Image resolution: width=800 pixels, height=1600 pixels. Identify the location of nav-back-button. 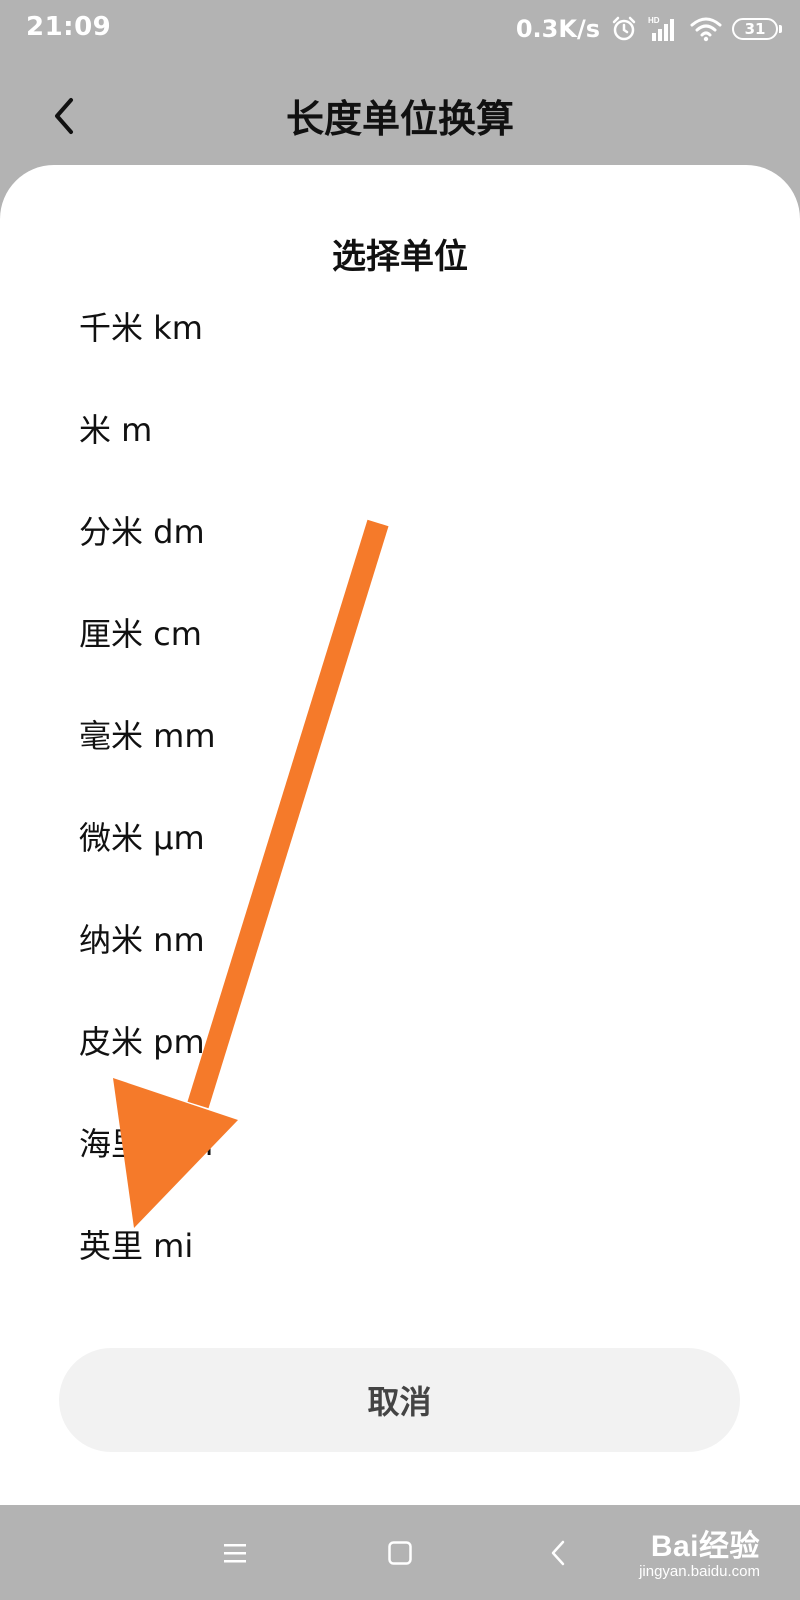
(558, 1553).